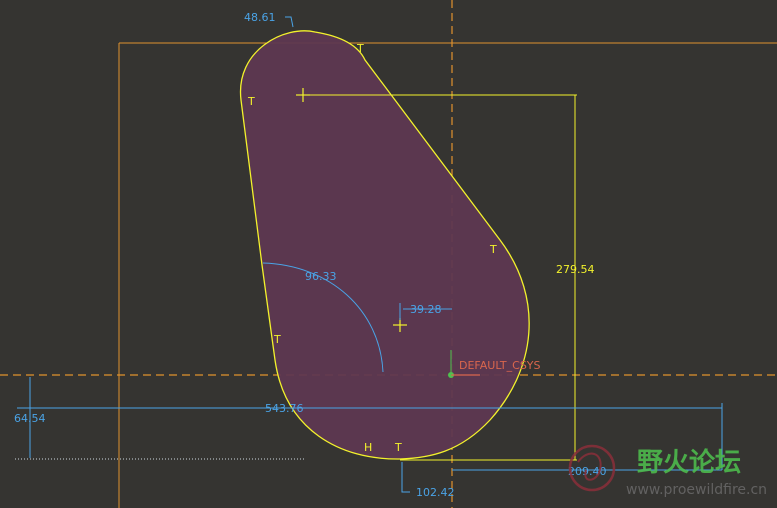 The height and width of the screenshot is (508, 777). What do you see at coordinates (260, 17) in the screenshot?
I see `top-radius-label: 48.61` at bounding box center [260, 17].